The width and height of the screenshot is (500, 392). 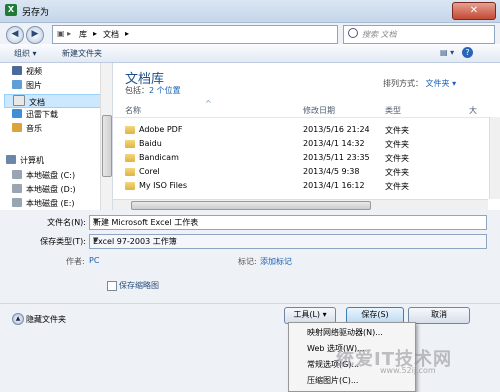 What do you see at coordinates (50, 203) in the screenshot?
I see `nav-label: 本地磁盘 (E:)` at bounding box center [50, 203].